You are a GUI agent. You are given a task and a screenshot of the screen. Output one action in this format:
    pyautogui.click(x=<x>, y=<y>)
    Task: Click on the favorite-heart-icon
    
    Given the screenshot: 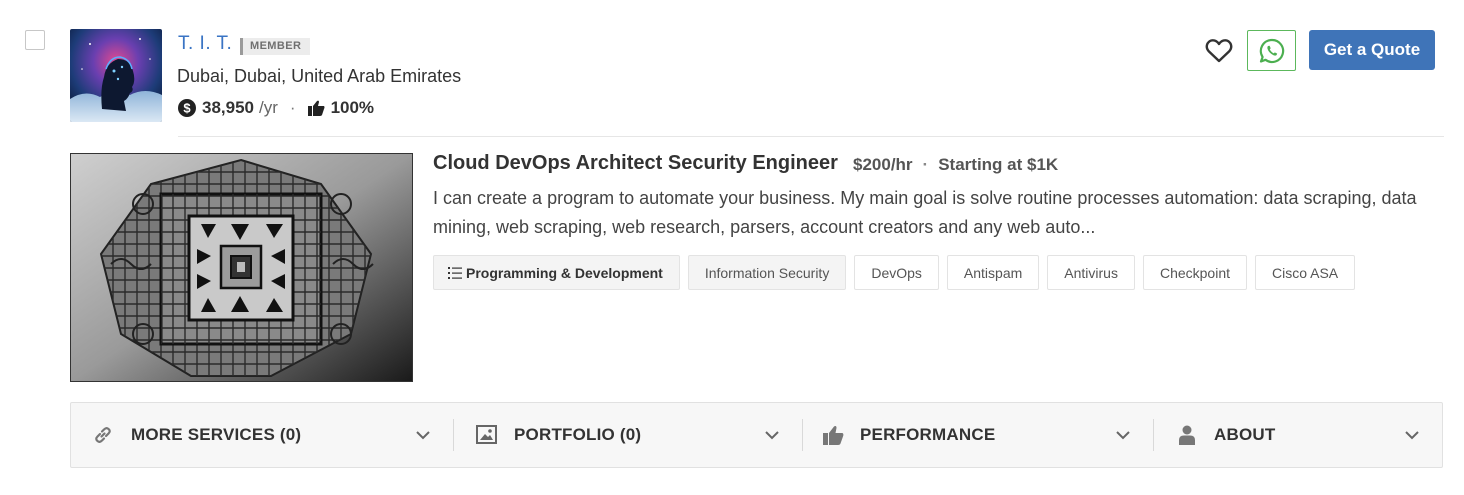 What is the action you would take?
    pyautogui.click(x=1219, y=51)
    